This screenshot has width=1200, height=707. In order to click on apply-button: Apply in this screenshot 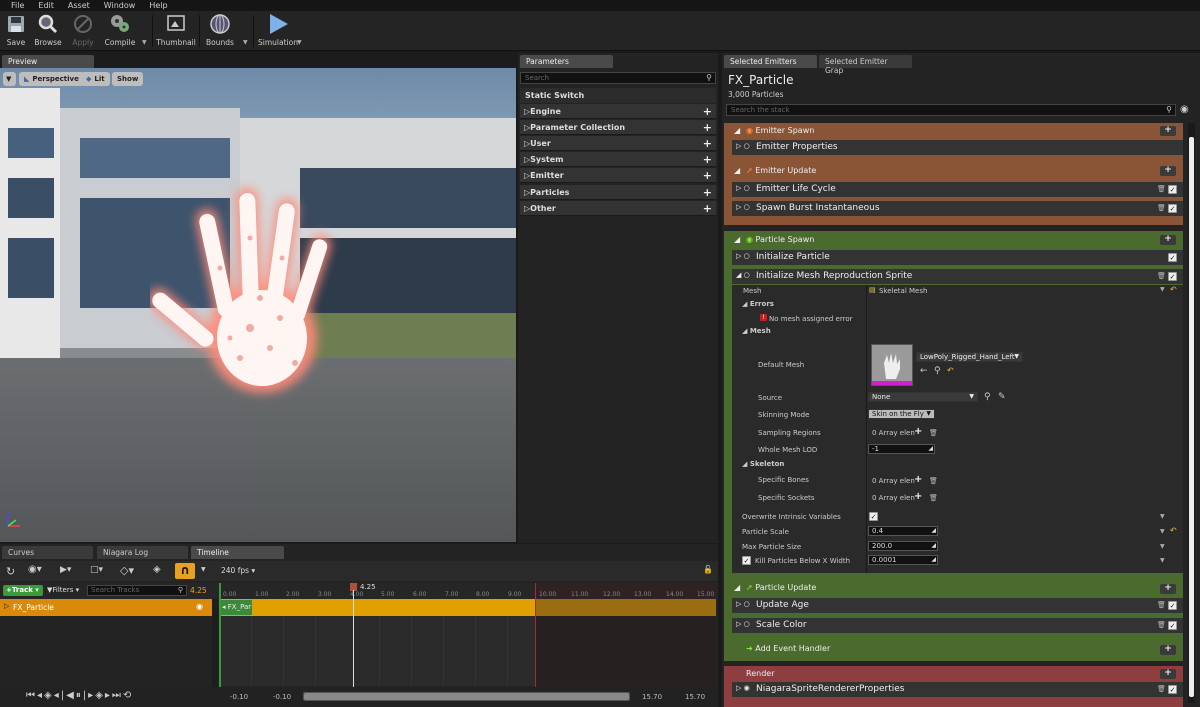, I will do `click(83, 31)`.